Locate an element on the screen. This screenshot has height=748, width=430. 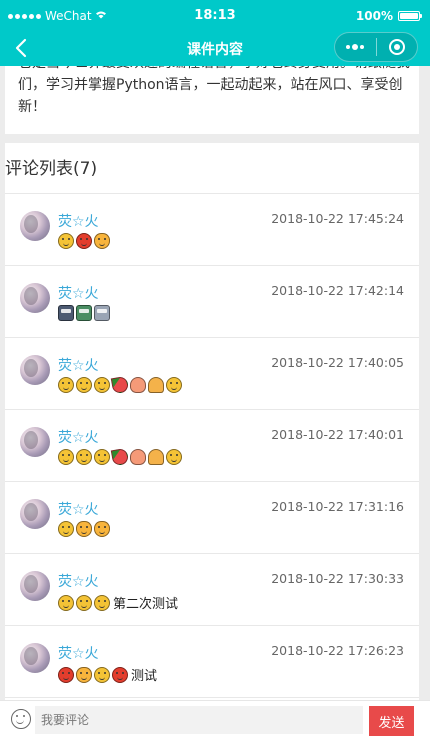
comment-item: 荧☆火 2018-10-22 17:26:23 测试 is located at coordinates (212, 662).